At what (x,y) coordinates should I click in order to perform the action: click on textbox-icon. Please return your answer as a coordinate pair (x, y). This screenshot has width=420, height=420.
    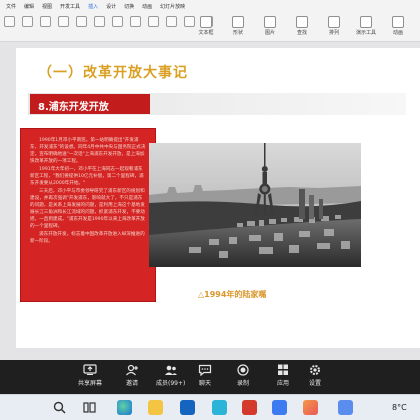
    Looking at the image, I should click on (206, 22).